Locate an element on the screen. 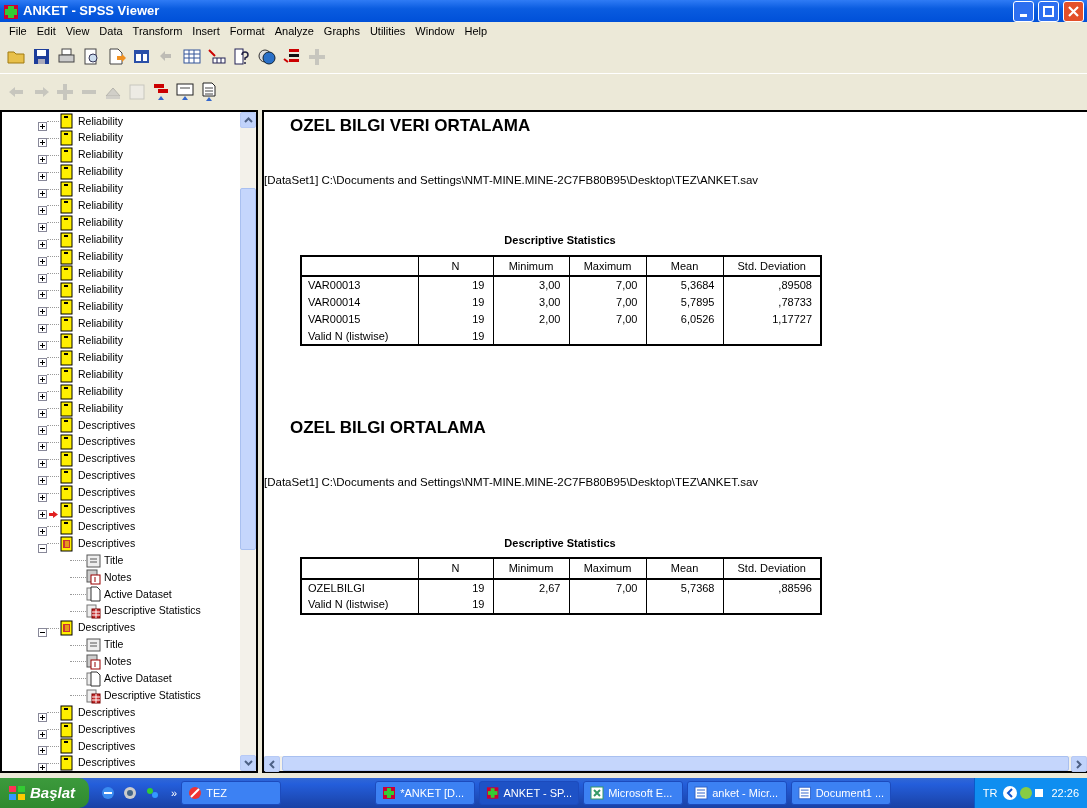 The height and width of the screenshot is (808, 1087). maximize-button is located at coordinates (1048, 11).